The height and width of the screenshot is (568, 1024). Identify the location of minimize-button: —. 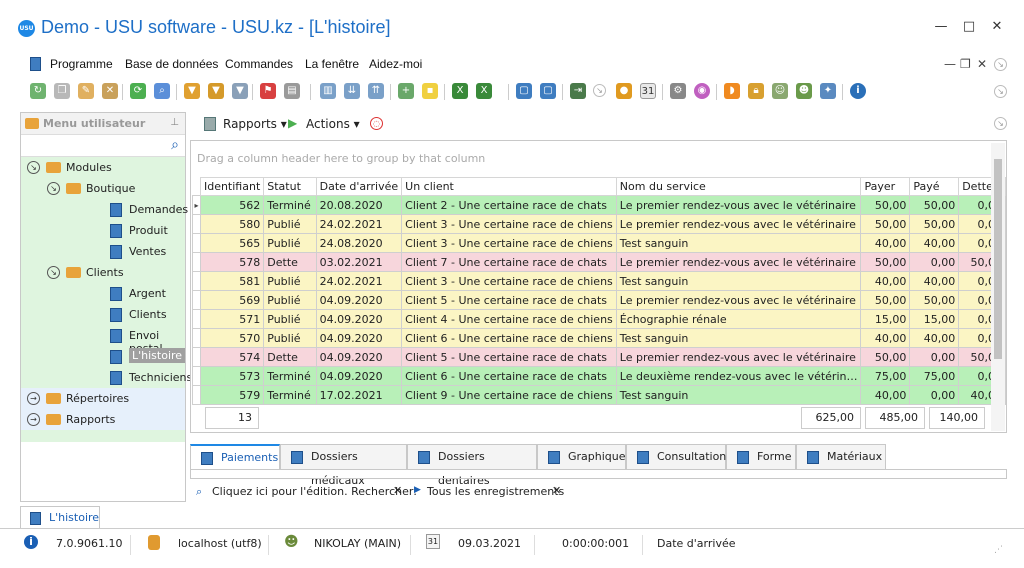
(941, 27).